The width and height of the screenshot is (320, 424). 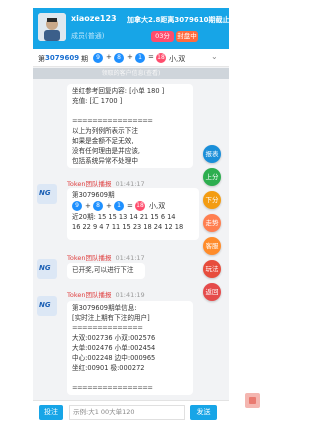 What do you see at coordinates (178, 20) in the screenshot?
I see `issue-title: 加拿大2.8距离3079610期截止` at bounding box center [178, 20].